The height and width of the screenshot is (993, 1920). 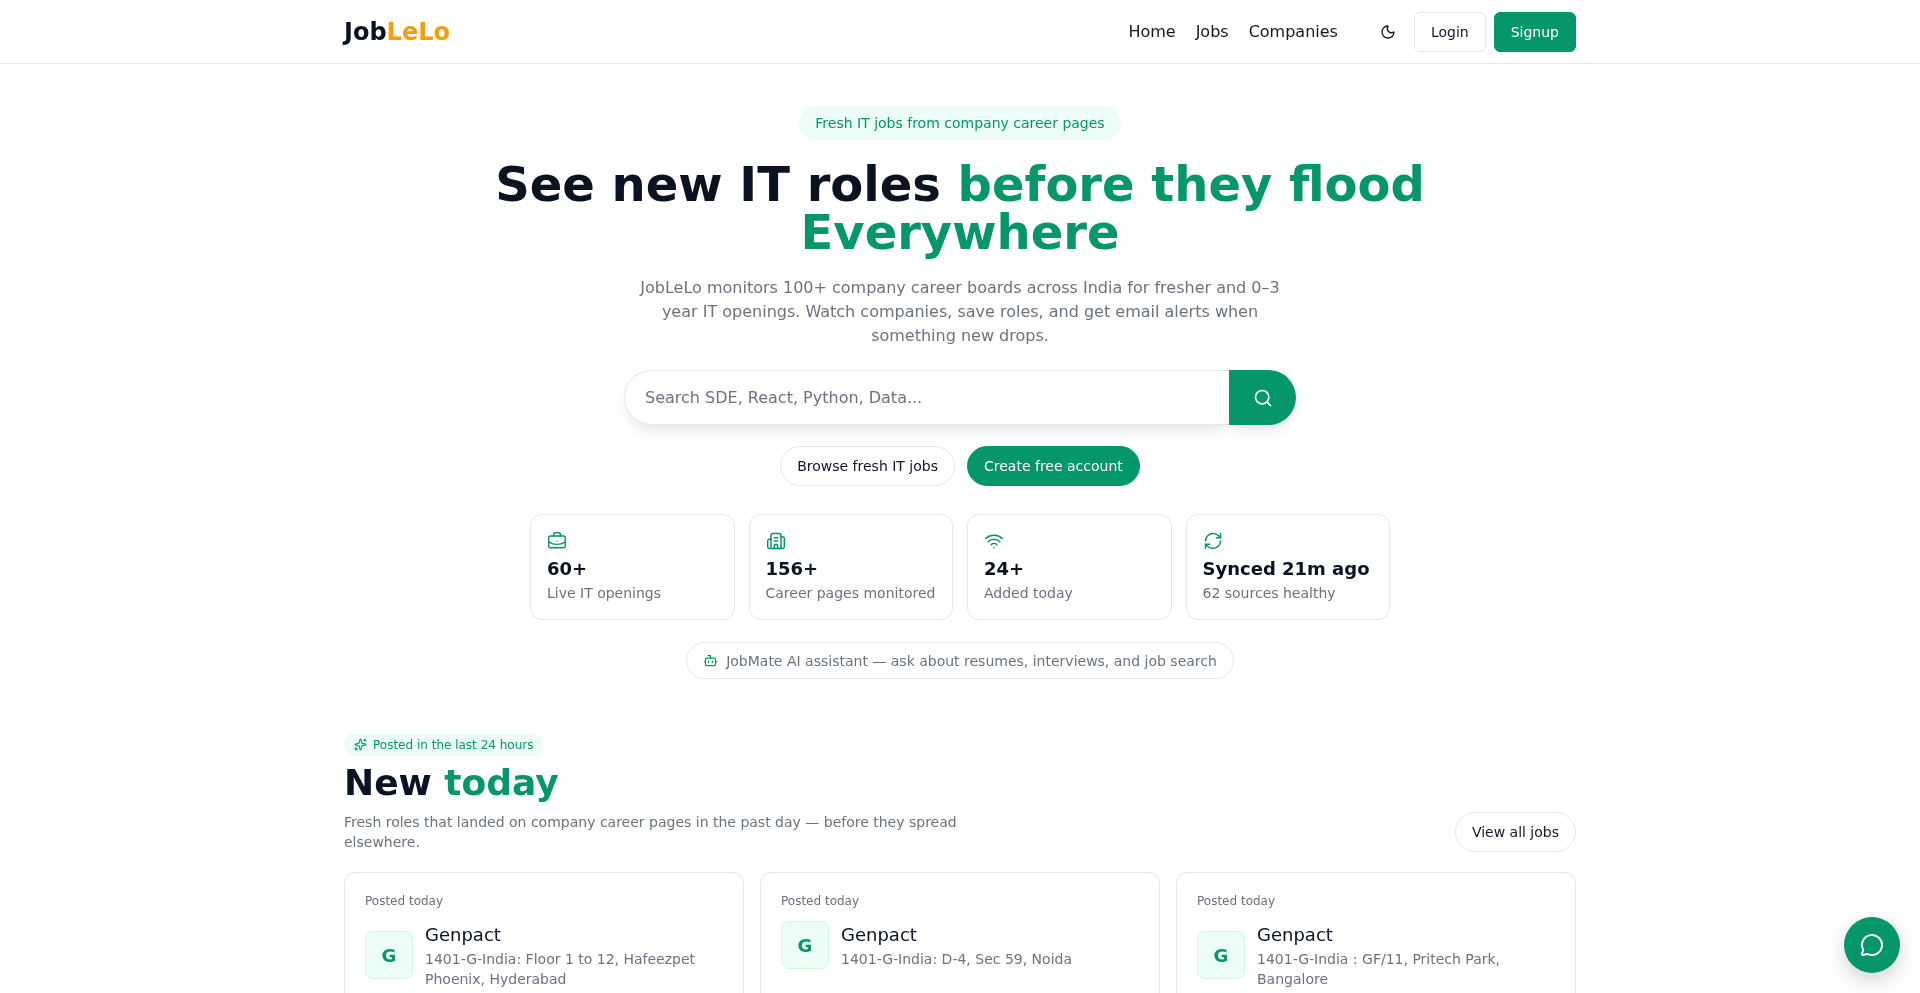 I want to click on nav-link: Companies, so click(x=1293, y=31).